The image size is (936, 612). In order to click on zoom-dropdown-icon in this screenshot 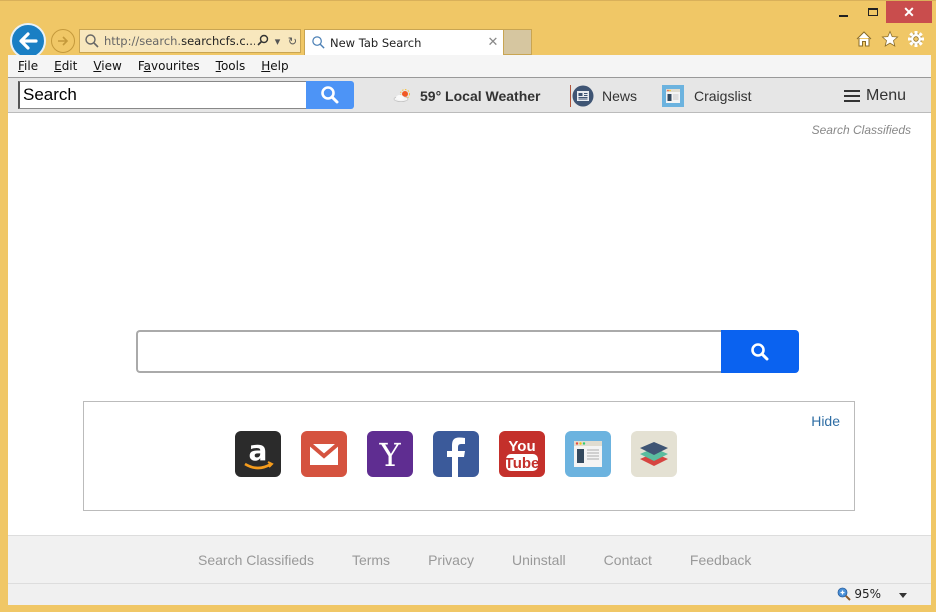, I will do `click(903, 595)`.